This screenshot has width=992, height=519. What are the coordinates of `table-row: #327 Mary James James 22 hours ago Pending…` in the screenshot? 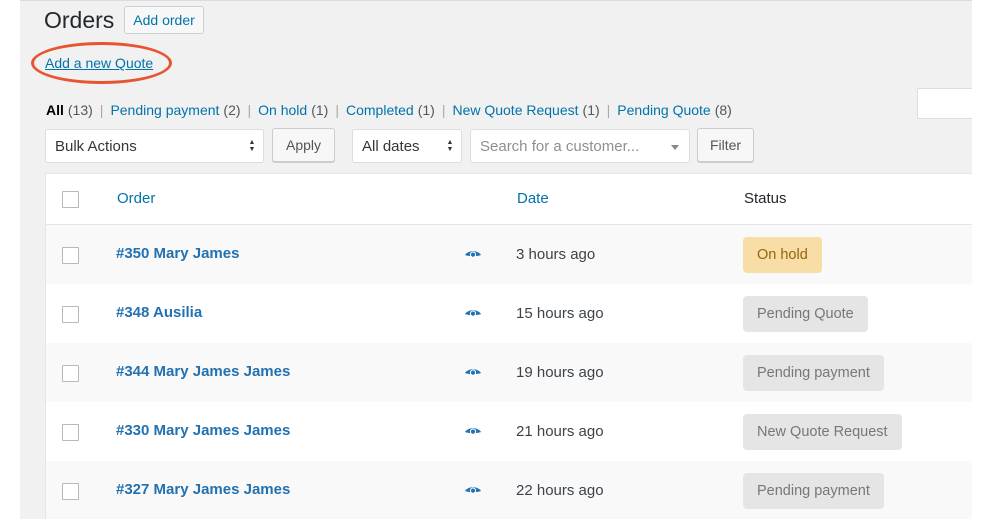 It's located at (509, 490).